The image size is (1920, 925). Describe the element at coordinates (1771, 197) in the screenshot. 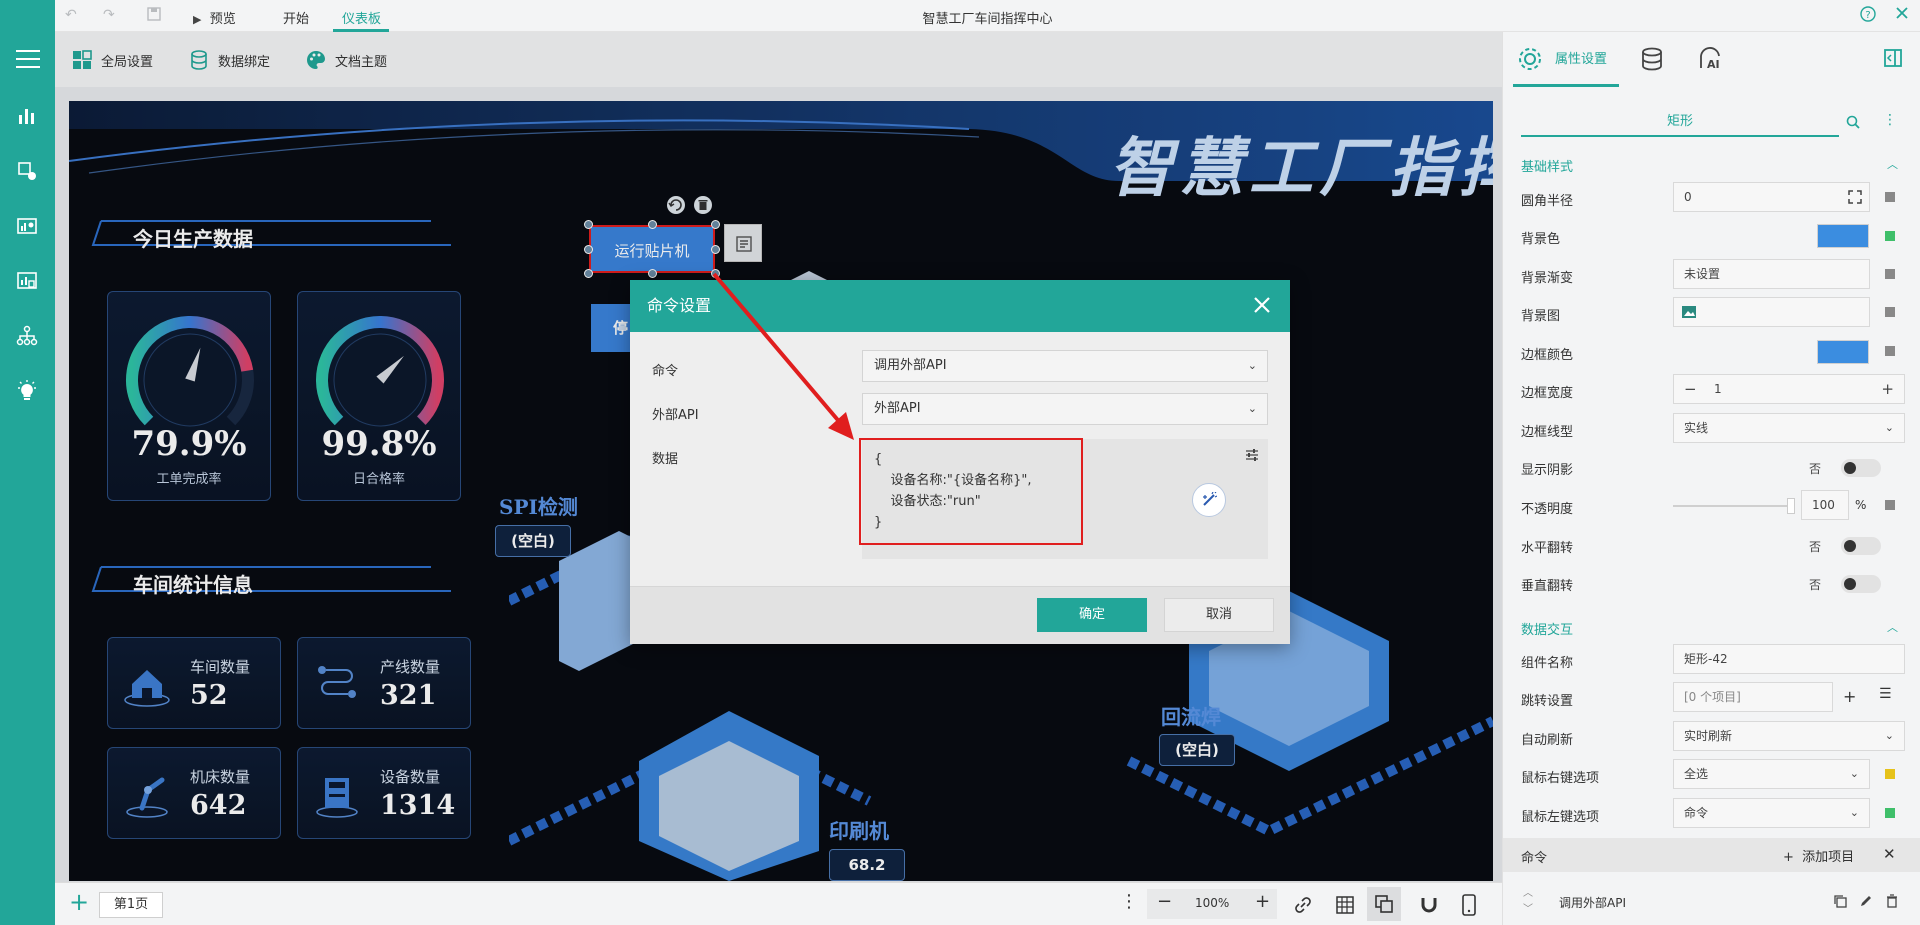

I see `corner-radius-input: 0` at that location.